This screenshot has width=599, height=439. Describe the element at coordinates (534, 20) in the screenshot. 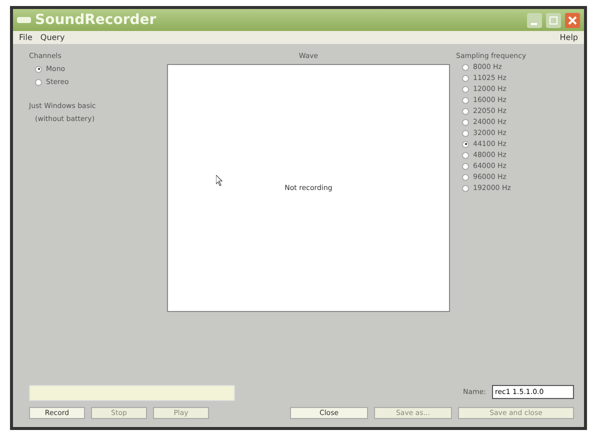

I see `minimize-icon` at that location.